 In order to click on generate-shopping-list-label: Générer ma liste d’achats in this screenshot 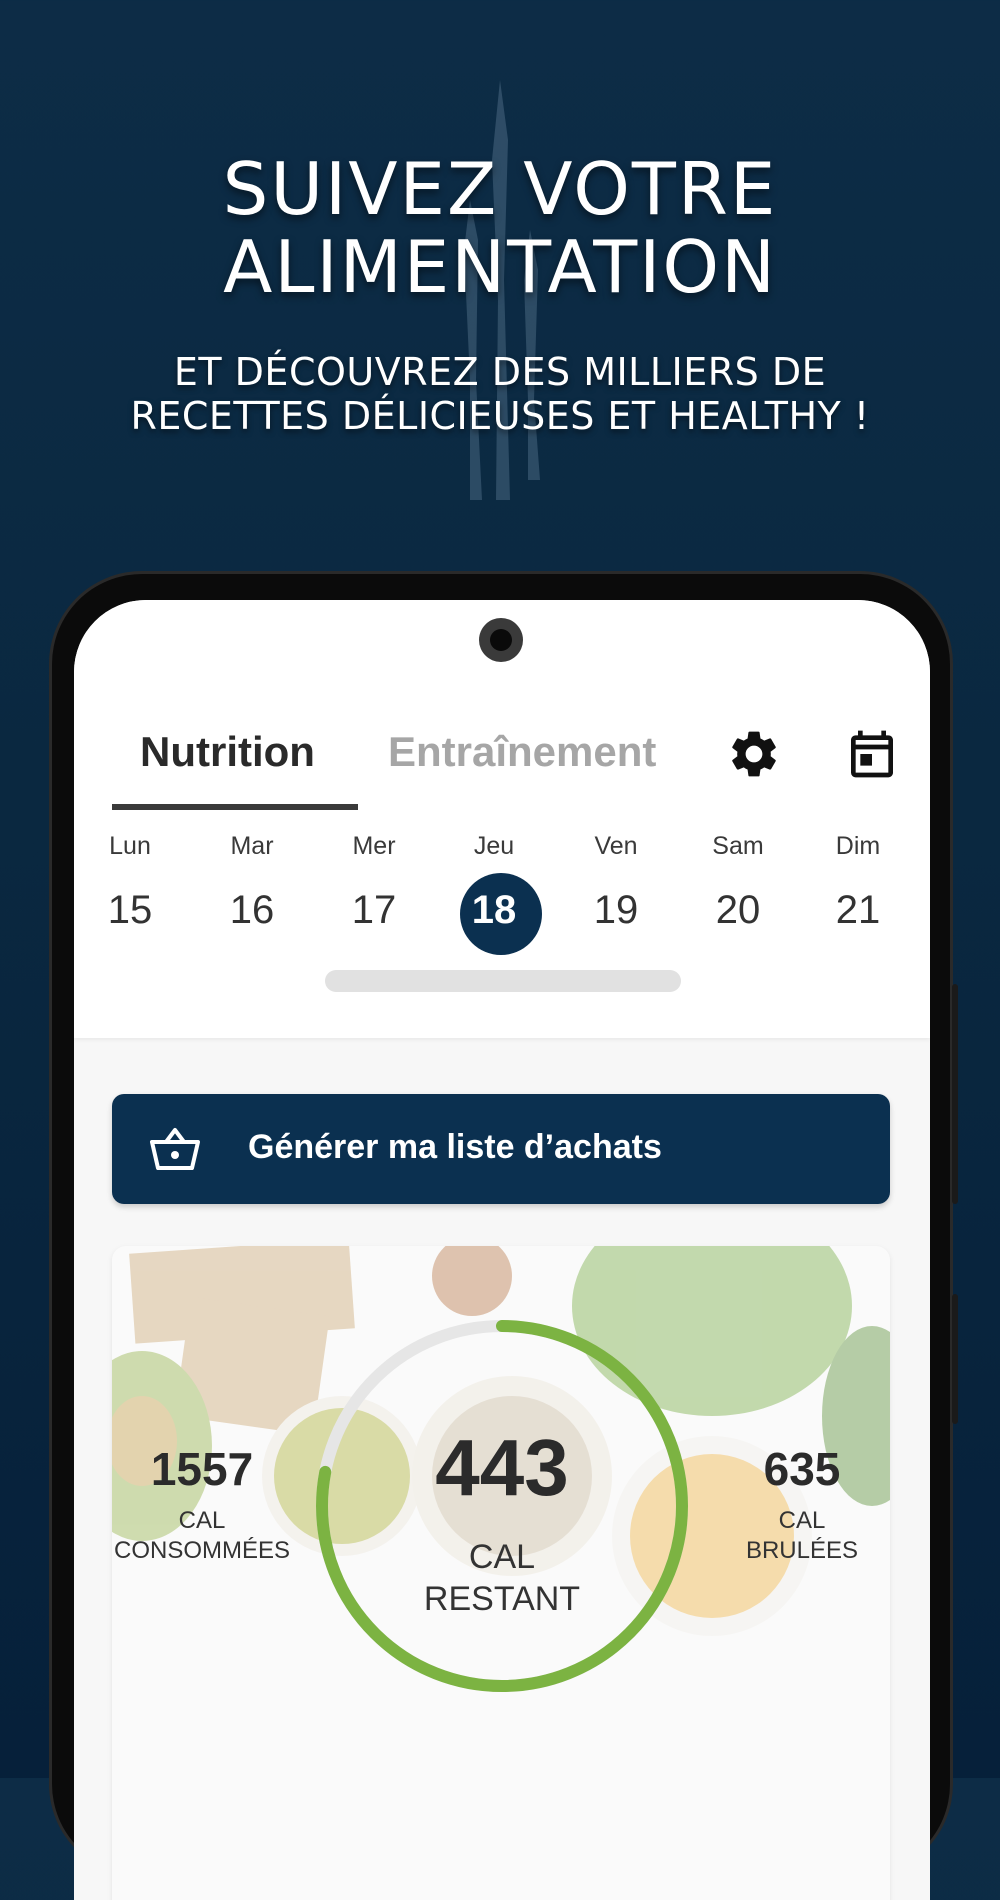, I will do `click(455, 1147)`.